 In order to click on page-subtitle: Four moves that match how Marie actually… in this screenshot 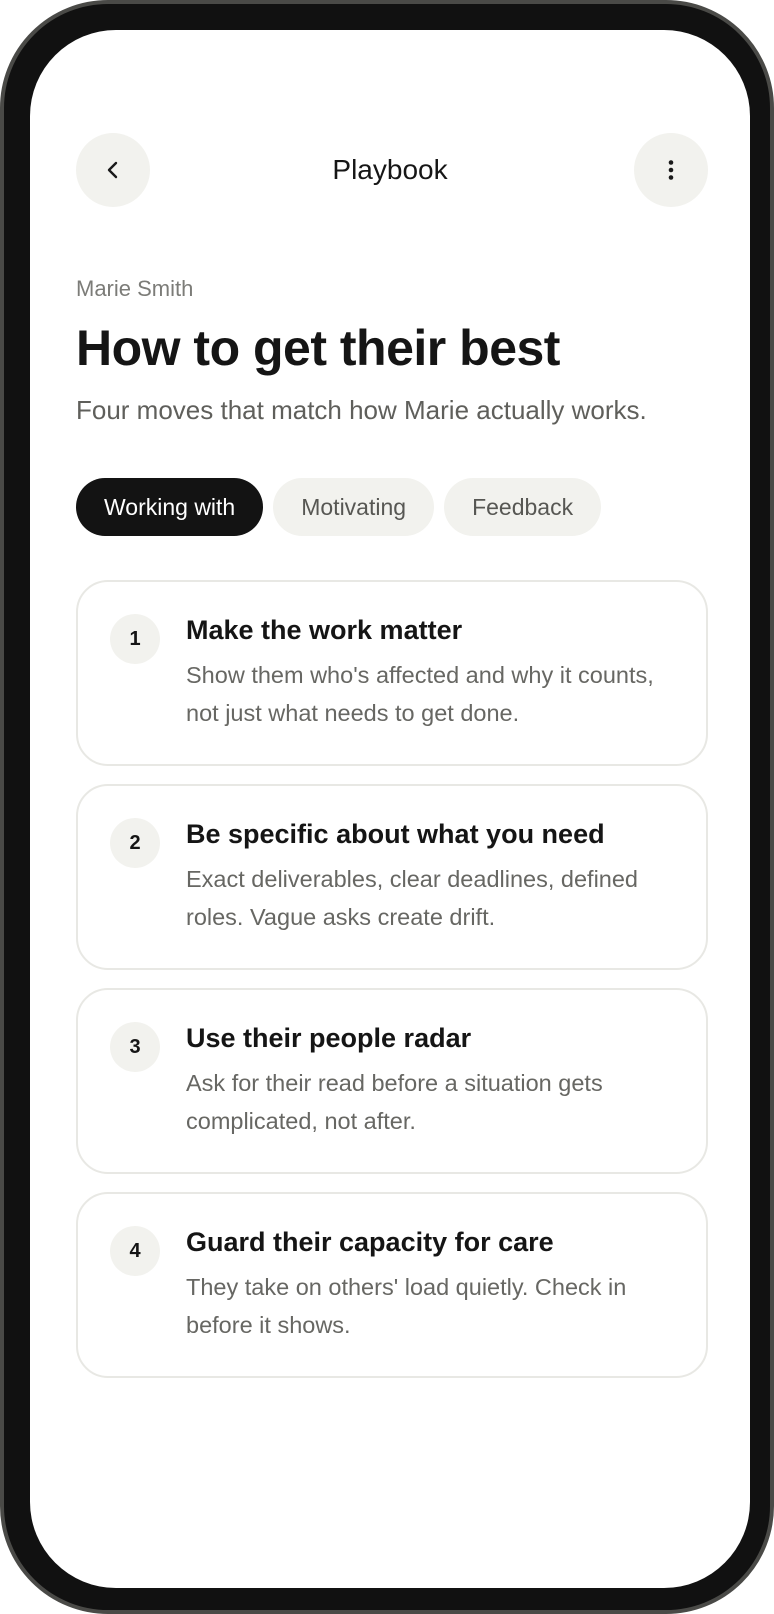, I will do `click(361, 410)`.